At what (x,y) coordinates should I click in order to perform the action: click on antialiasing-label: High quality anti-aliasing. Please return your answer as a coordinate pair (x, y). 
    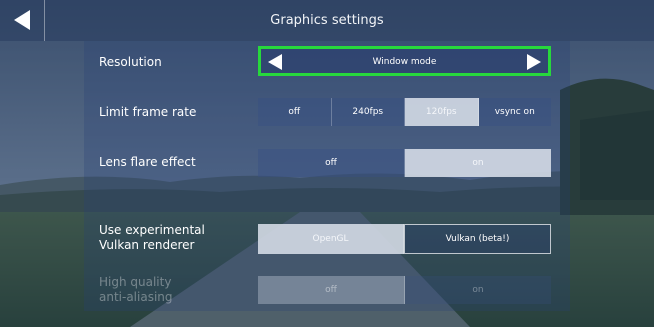
    Looking at the image, I should click on (136, 290).